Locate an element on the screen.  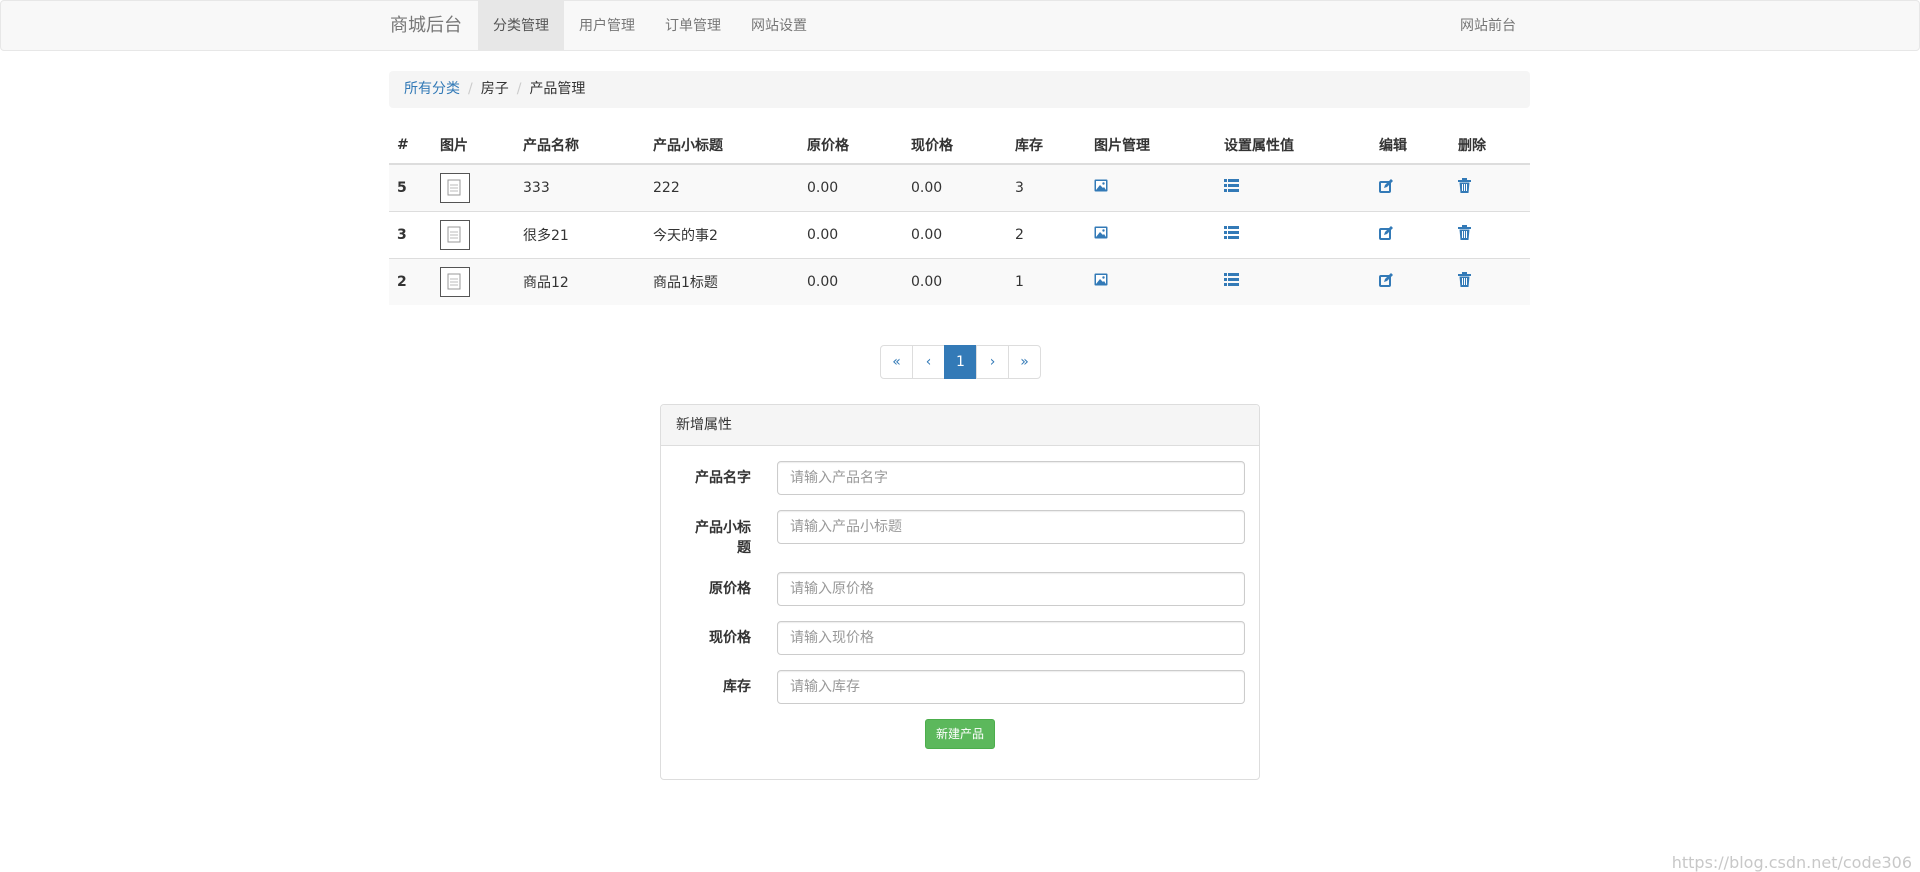
col-header-set-properties: 设置属性值 is located at coordinates (1293, 145).